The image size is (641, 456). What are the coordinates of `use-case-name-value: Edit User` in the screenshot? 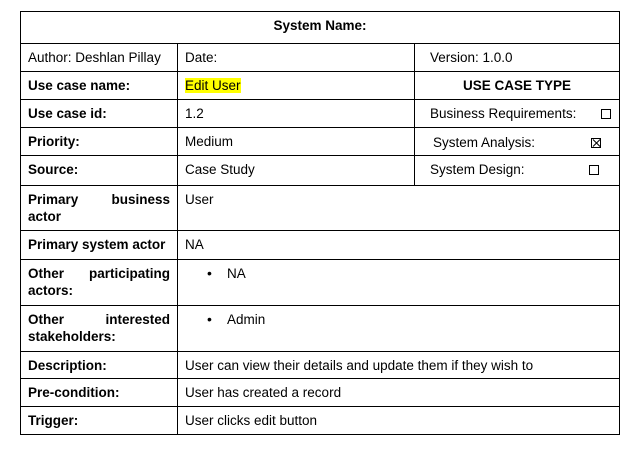 It's located at (213, 85).